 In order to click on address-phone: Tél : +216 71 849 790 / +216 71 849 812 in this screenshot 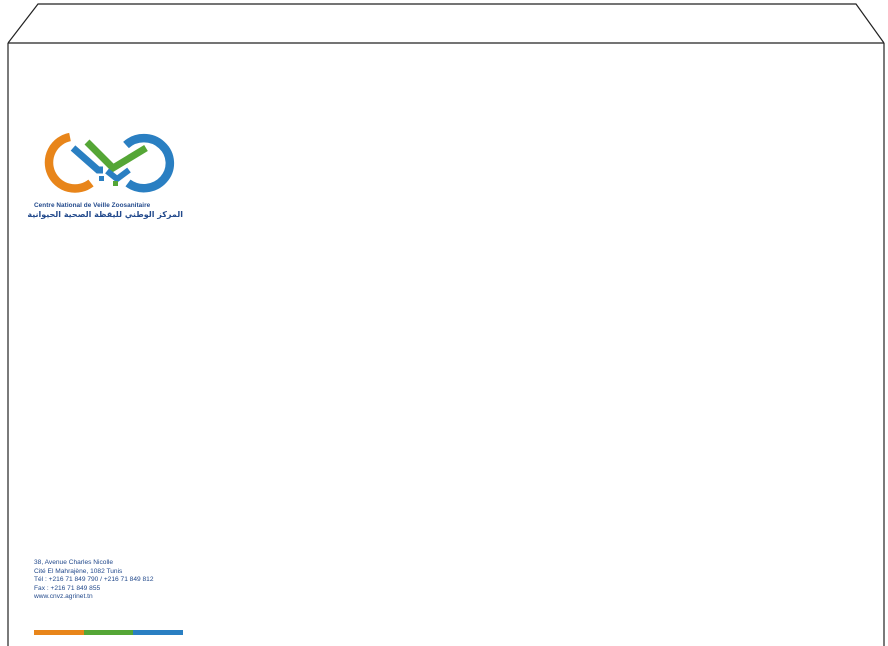, I will do `click(94, 580)`.